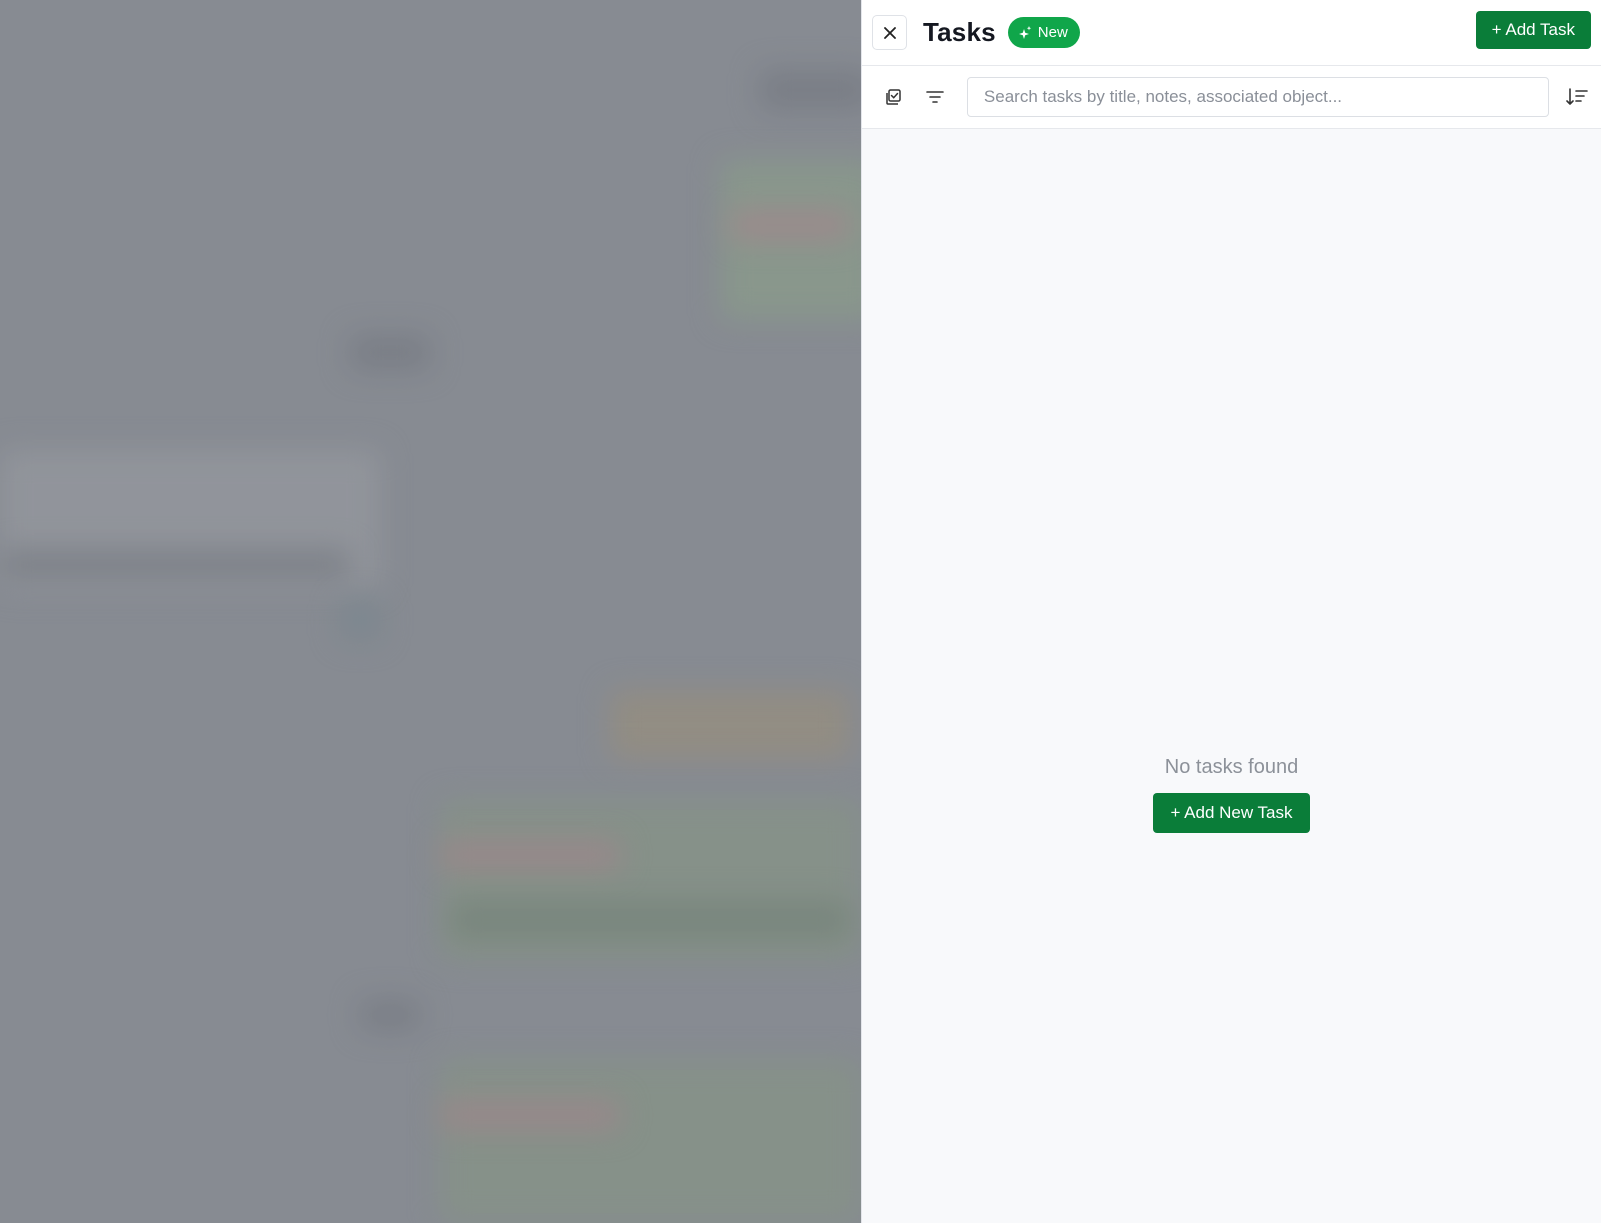 Image resolution: width=1601 pixels, height=1223 pixels. Describe the element at coordinates (1231, 813) in the screenshot. I see `add-new-task-button: + Add New Task` at that location.